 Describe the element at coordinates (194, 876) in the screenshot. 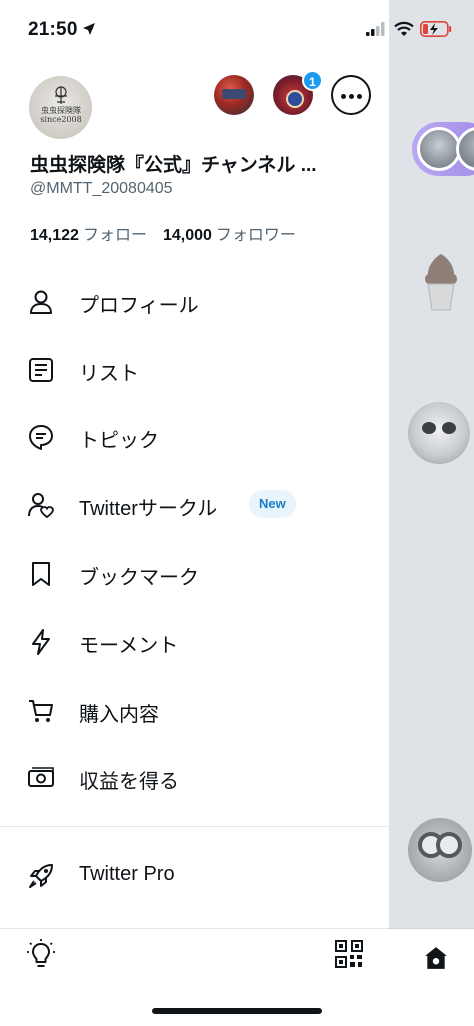

I see `menu-item-twitter-pro: Twitter Pro` at that location.